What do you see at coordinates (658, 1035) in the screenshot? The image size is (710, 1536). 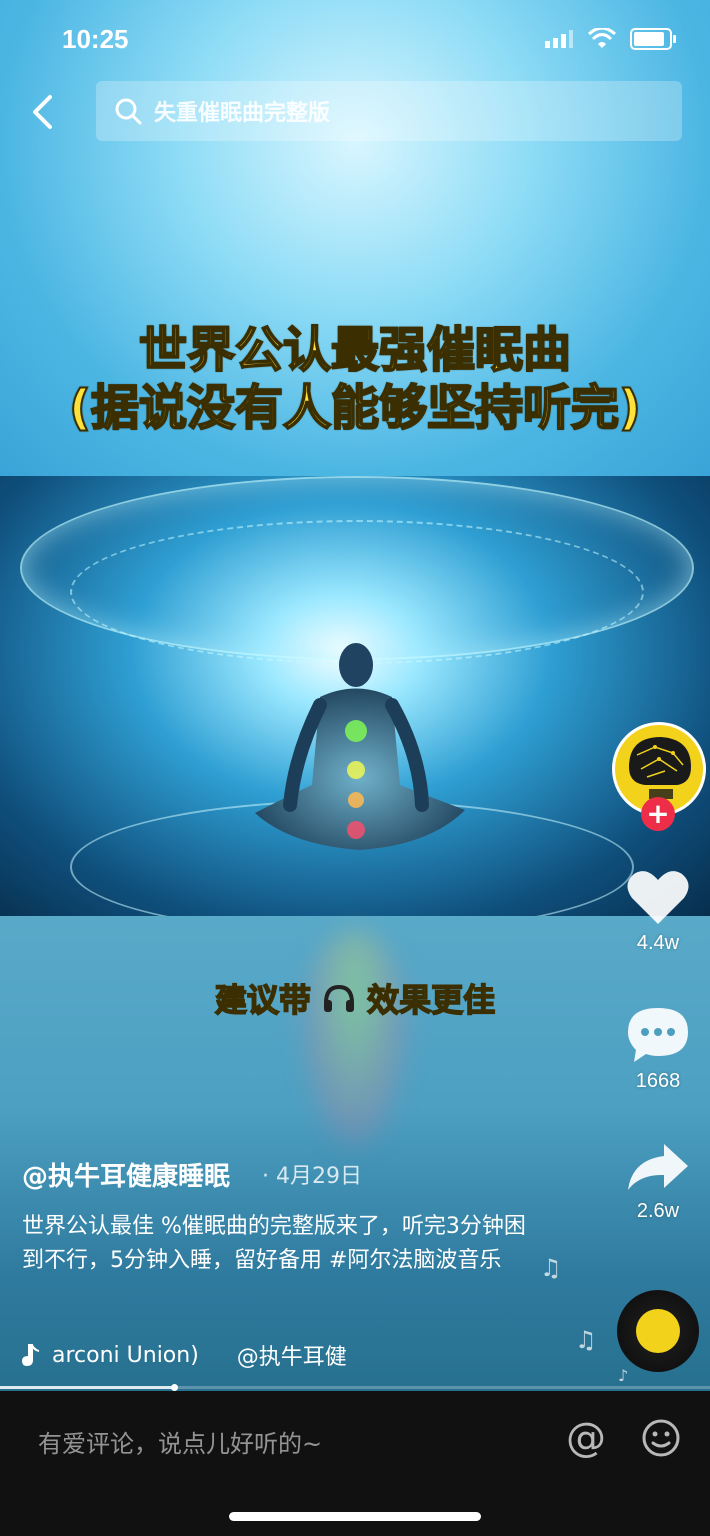 I see `comment-icon` at bounding box center [658, 1035].